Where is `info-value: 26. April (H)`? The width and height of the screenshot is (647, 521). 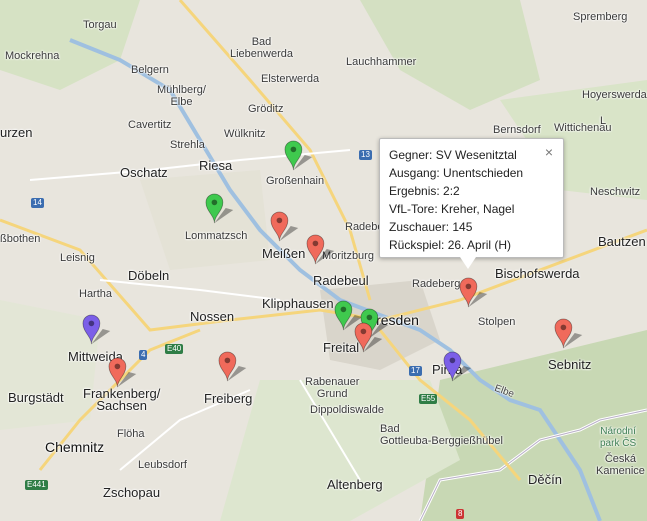 info-value: 26. April (H) is located at coordinates (478, 245).